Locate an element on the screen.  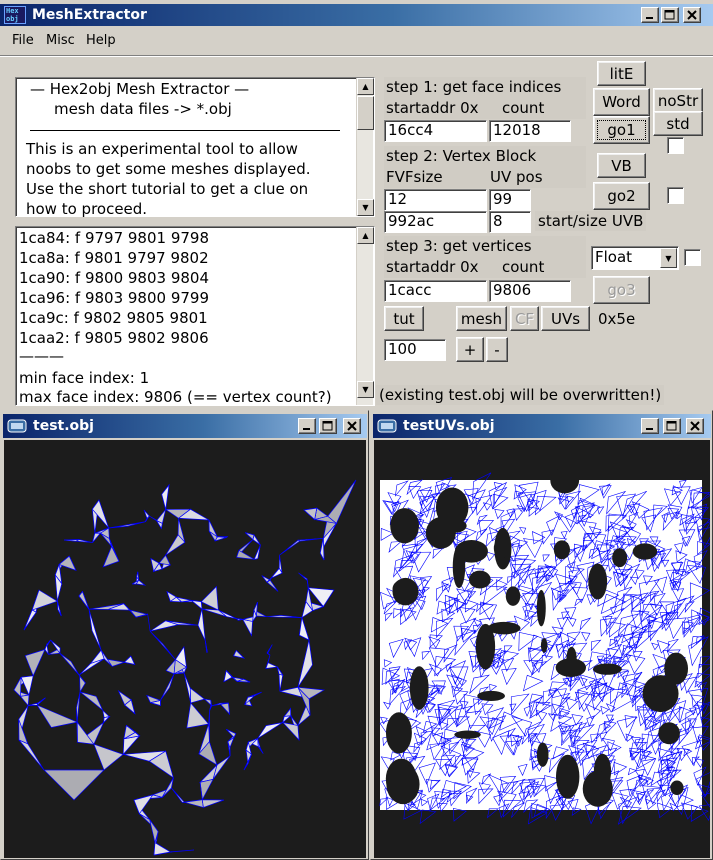
menu-help: Help is located at coordinates (101, 40).